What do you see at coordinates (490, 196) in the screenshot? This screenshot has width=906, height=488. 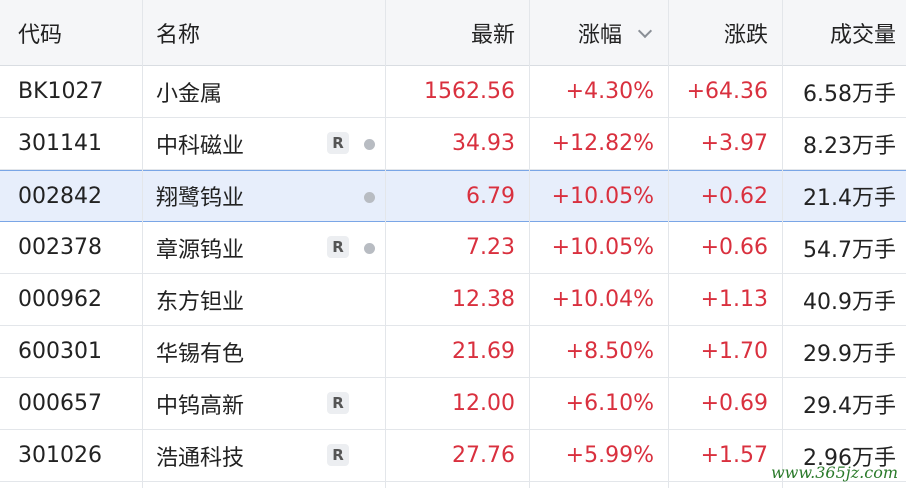 I see `last-price: 6.79` at bounding box center [490, 196].